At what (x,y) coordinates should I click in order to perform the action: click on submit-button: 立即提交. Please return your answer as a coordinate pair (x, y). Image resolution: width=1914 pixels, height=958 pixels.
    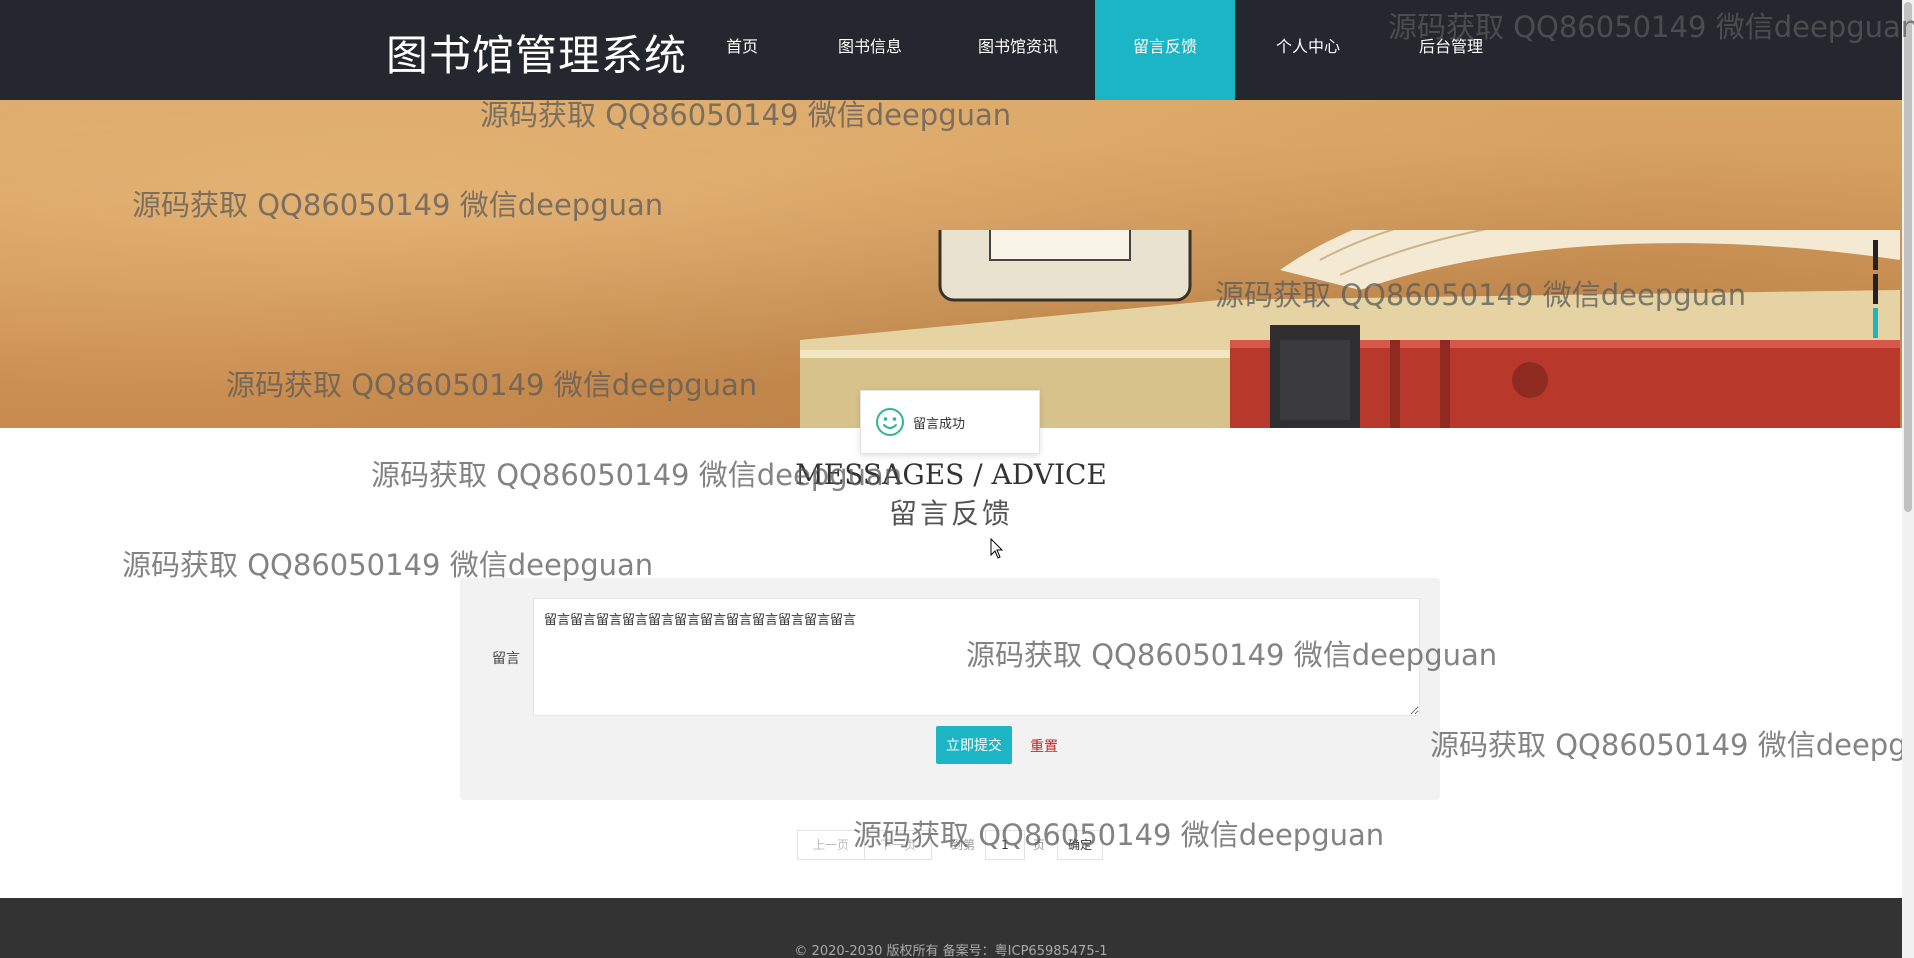
    Looking at the image, I should click on (974, 745).